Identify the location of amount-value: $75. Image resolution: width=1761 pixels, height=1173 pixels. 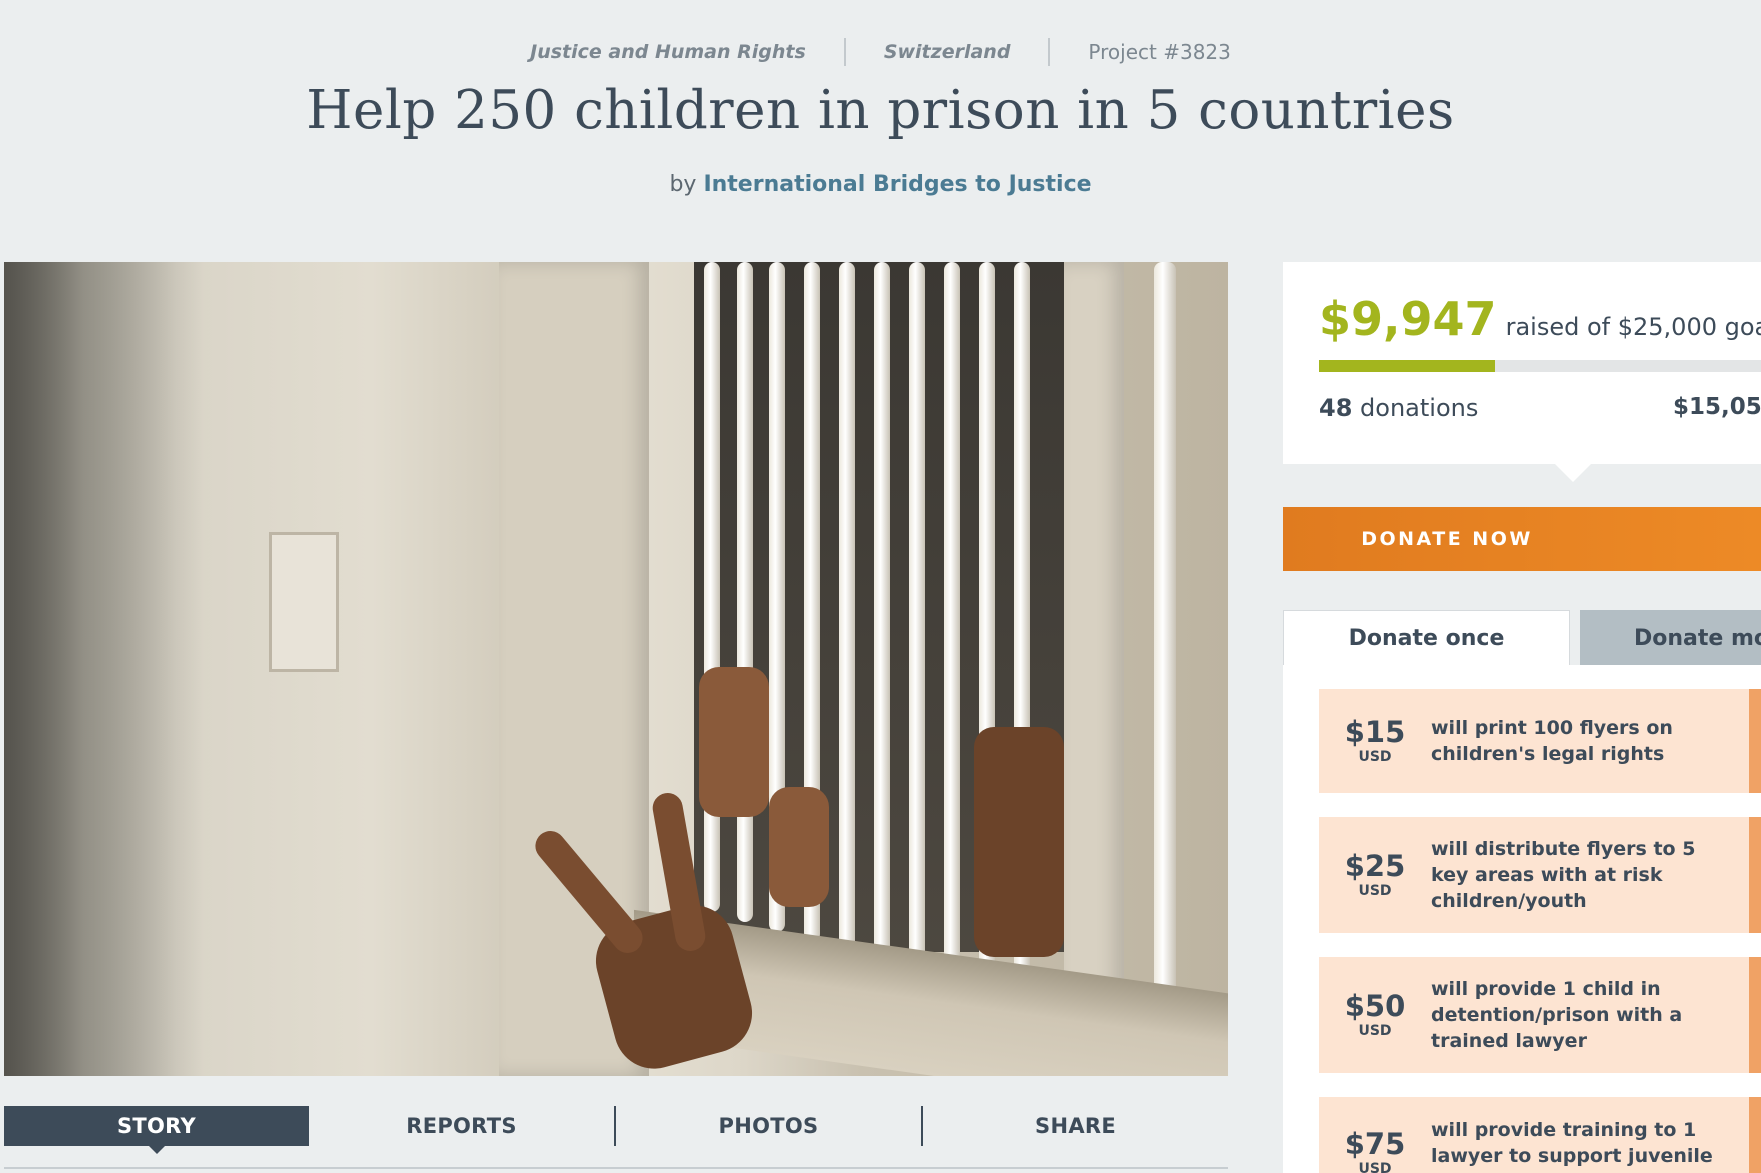
(1375, 1144).